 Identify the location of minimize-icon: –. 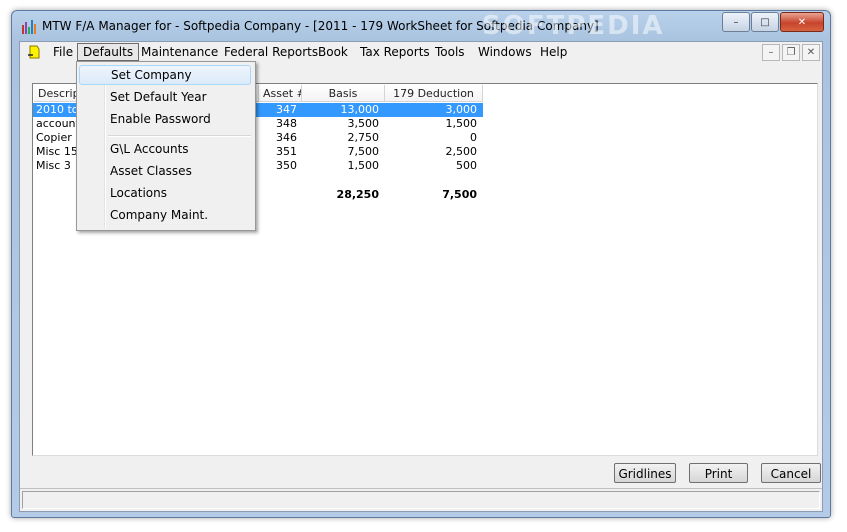
(736, 22).